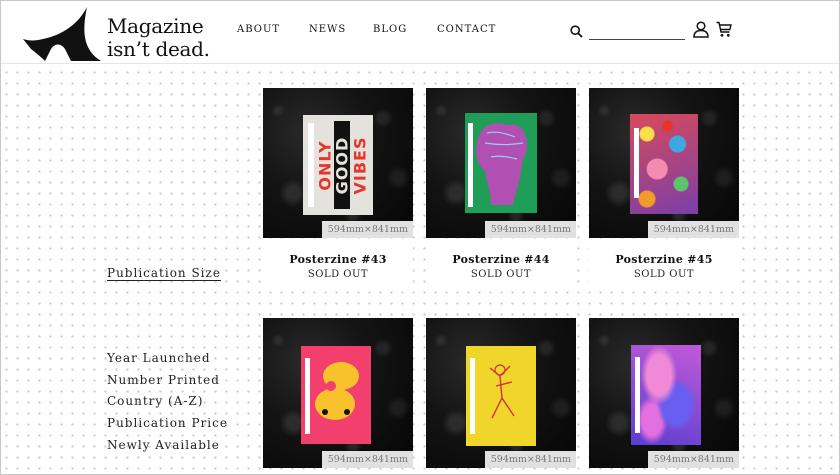 The image size is (840, 475). What do you see at coordinates (701, 29) in the screenshot?
I see `user-icon` at bounding box center [701, 29].